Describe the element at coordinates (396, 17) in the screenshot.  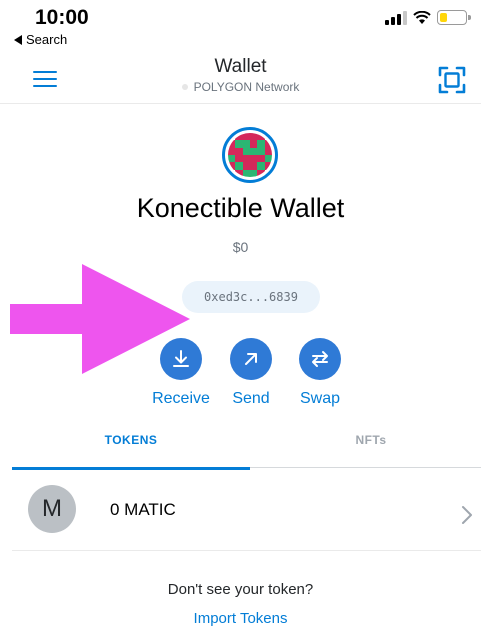
I see `cellular-signal-icon` at that location.